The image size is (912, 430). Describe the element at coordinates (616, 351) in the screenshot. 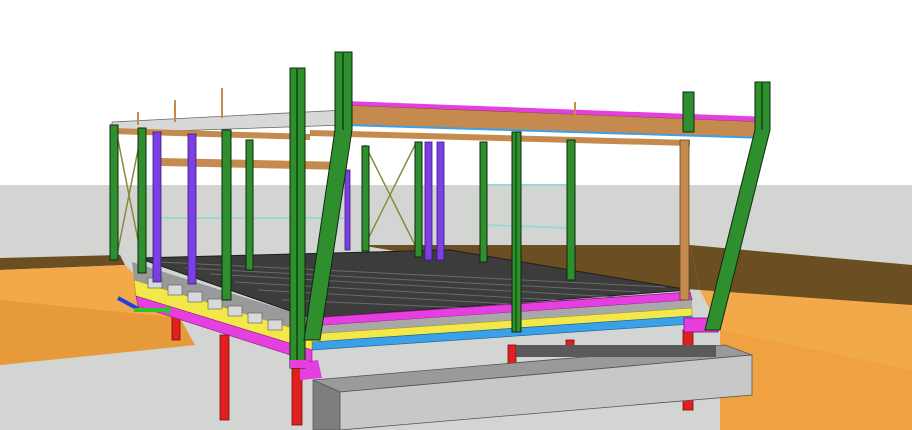

I see `concrete-beam-shadow` at that location.